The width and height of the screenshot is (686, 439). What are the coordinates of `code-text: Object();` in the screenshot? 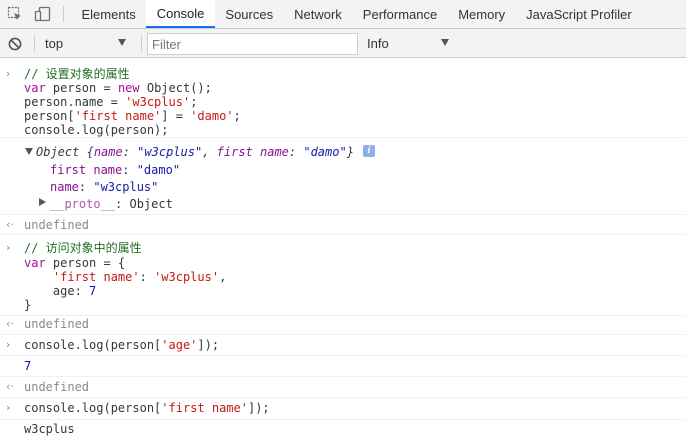 It's located at (175, 88).